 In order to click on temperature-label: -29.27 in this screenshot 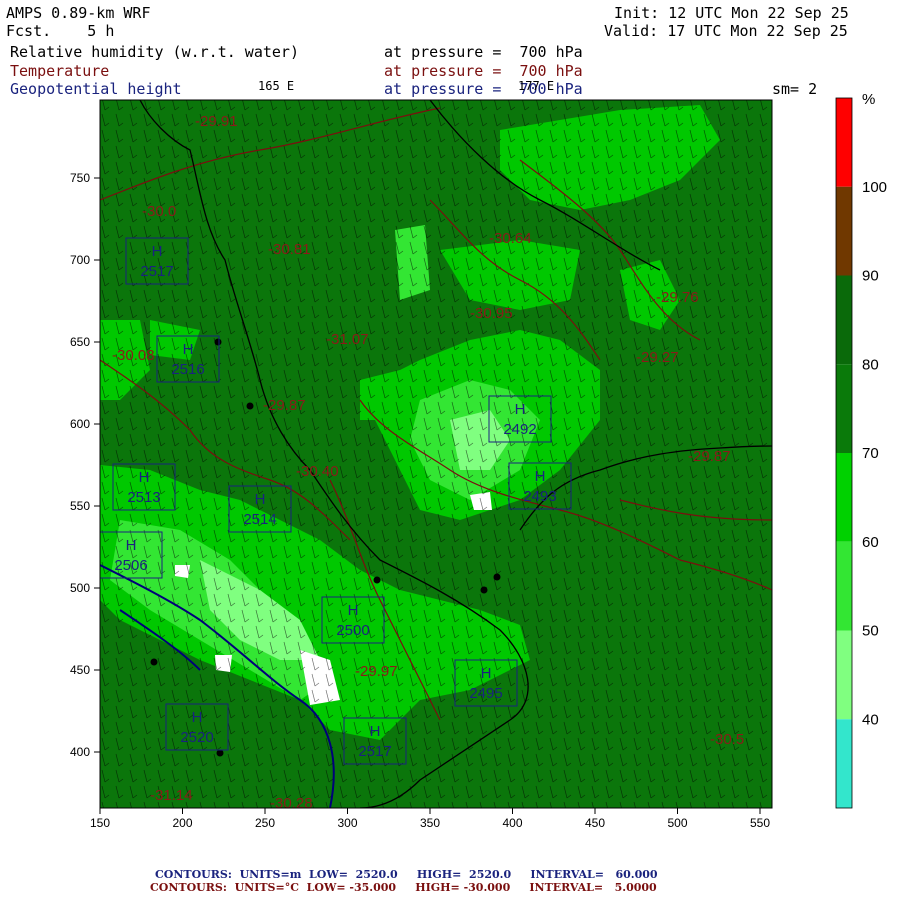, I will do `click(657, 357)`.